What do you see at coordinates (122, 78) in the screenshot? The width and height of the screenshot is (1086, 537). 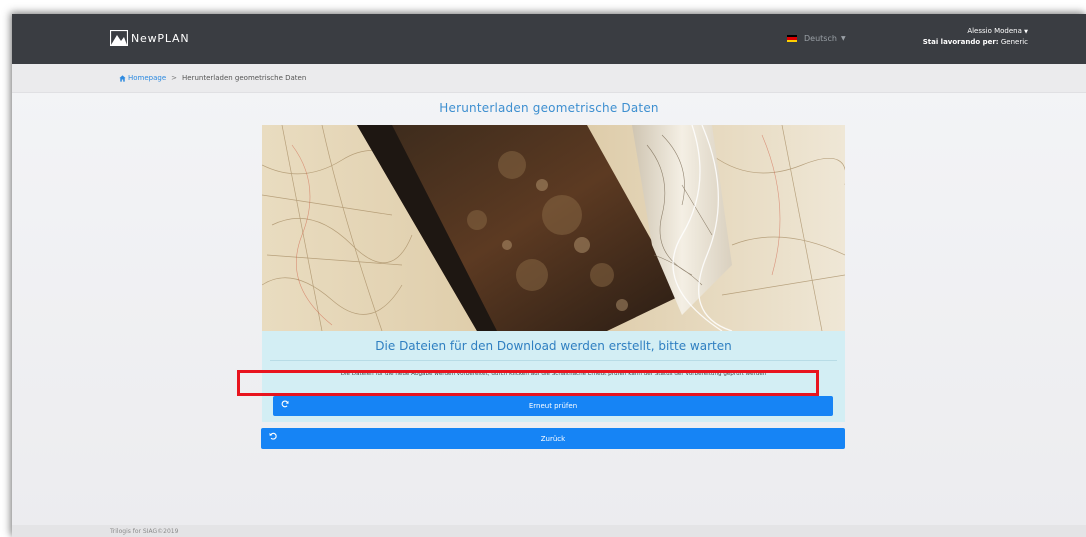 I see `home-icon` at bounding box center [122, 78].